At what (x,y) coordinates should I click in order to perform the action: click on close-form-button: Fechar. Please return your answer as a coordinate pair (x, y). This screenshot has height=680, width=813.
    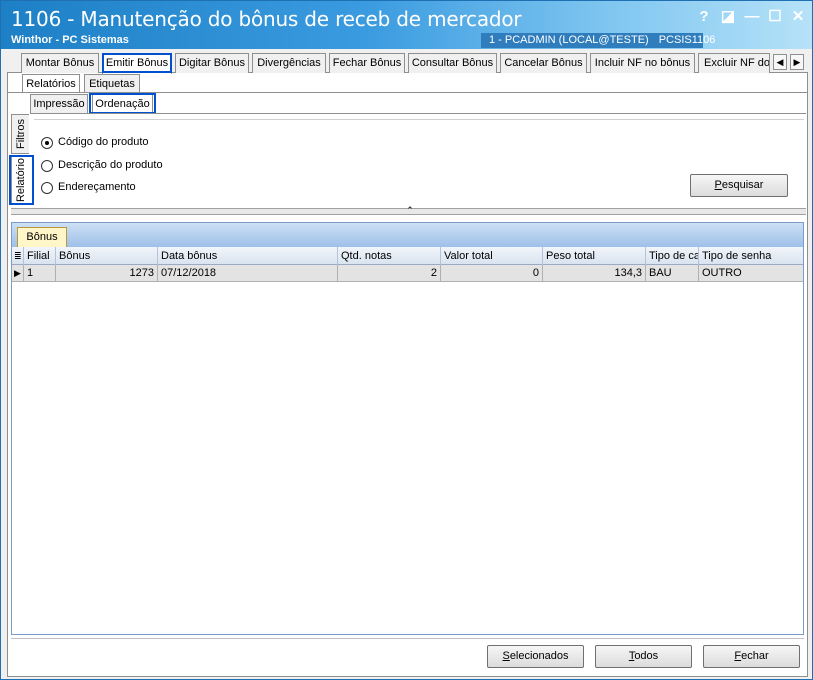
    Looking at the image, I should click on (751, 656).